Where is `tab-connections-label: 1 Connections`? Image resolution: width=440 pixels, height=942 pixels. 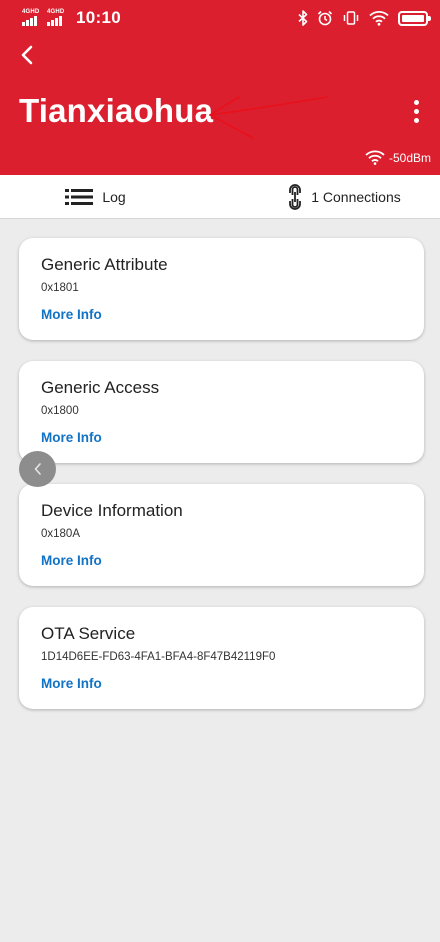 tab-connections-label: 1 Connections is located at coordinates (356, 196).